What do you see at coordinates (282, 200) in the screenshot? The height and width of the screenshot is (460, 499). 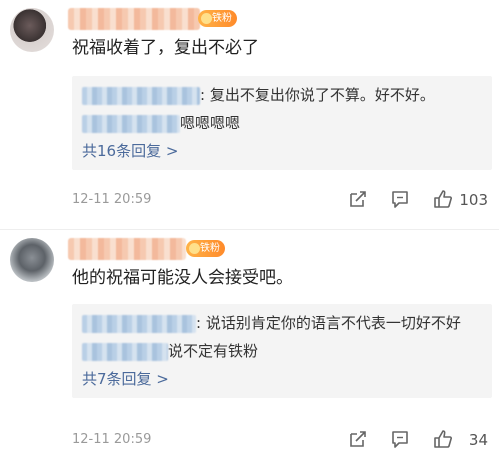 I see `comment-footer: 12-11 20:59 103` at bounding box center [282, 200].